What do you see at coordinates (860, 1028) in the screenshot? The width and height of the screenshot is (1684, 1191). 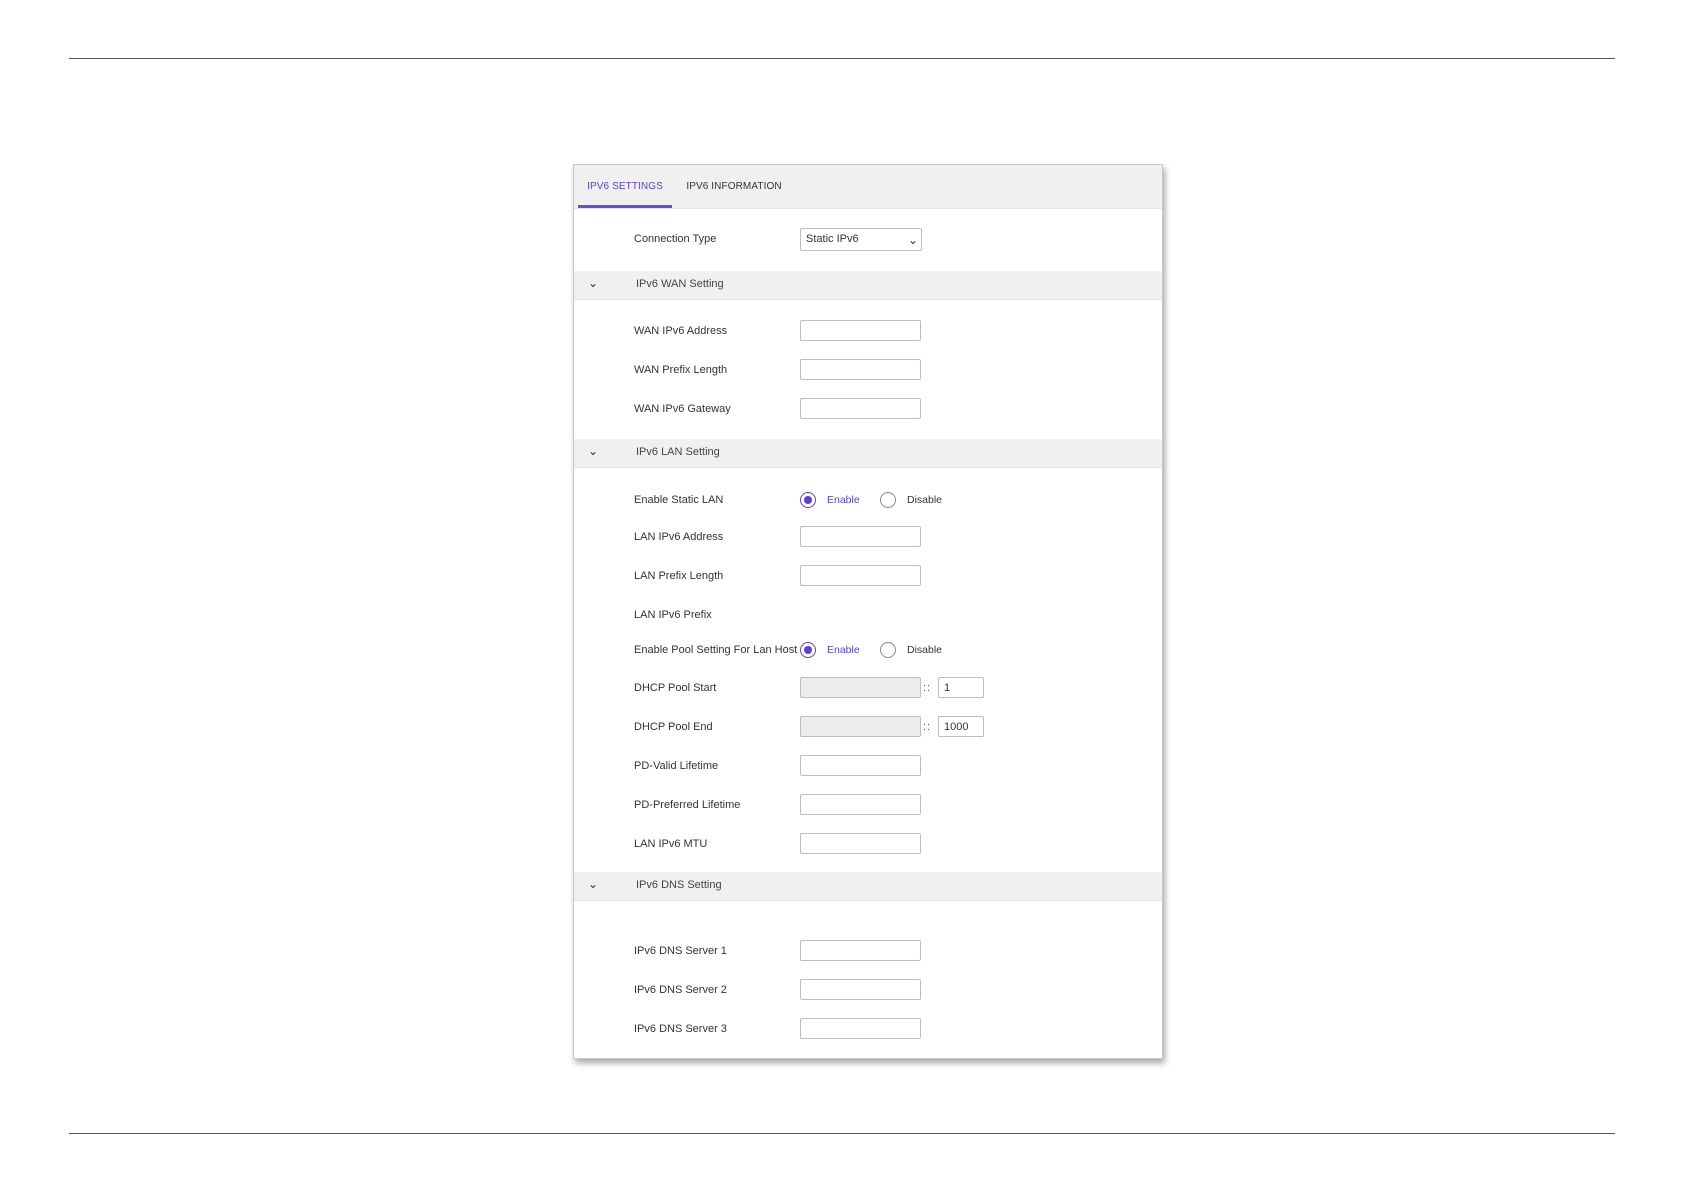 I see `ipv6-dns-server-3-input` at bounding box center [860, 1028].